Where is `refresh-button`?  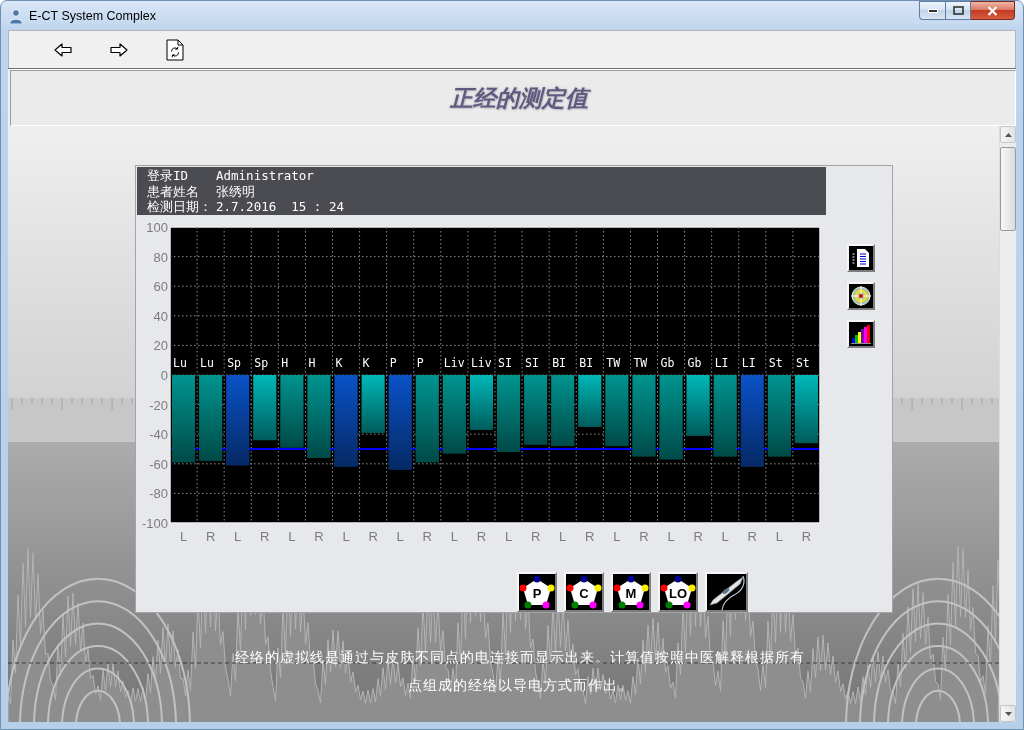 refresh-button is located at coordinates (175, 49).